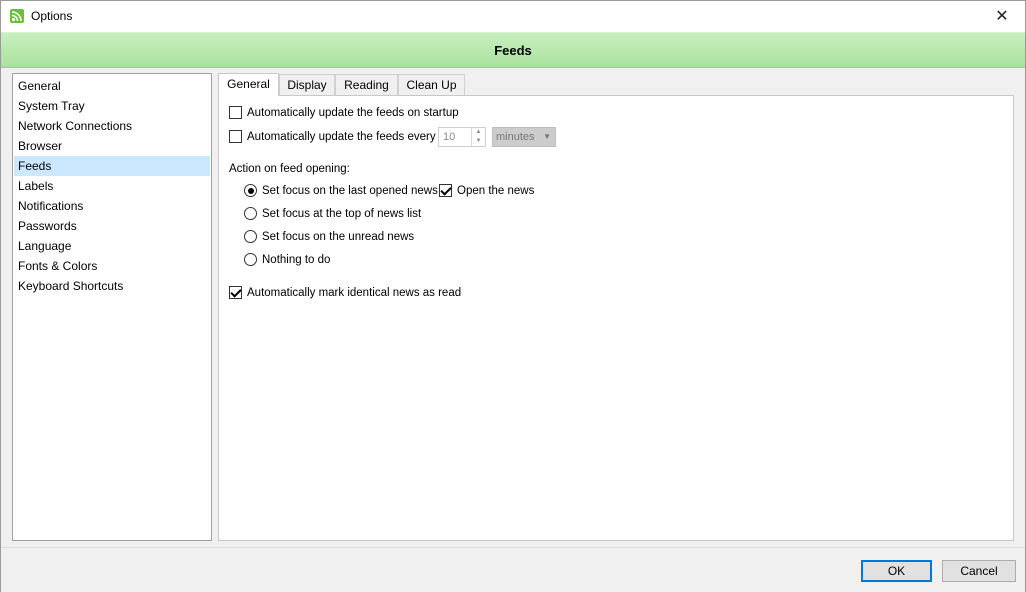 The width and height of the screenshot is (1026, 592). I want to click on radio-option-unread: Set focus on the unread news, so click(329, 236).